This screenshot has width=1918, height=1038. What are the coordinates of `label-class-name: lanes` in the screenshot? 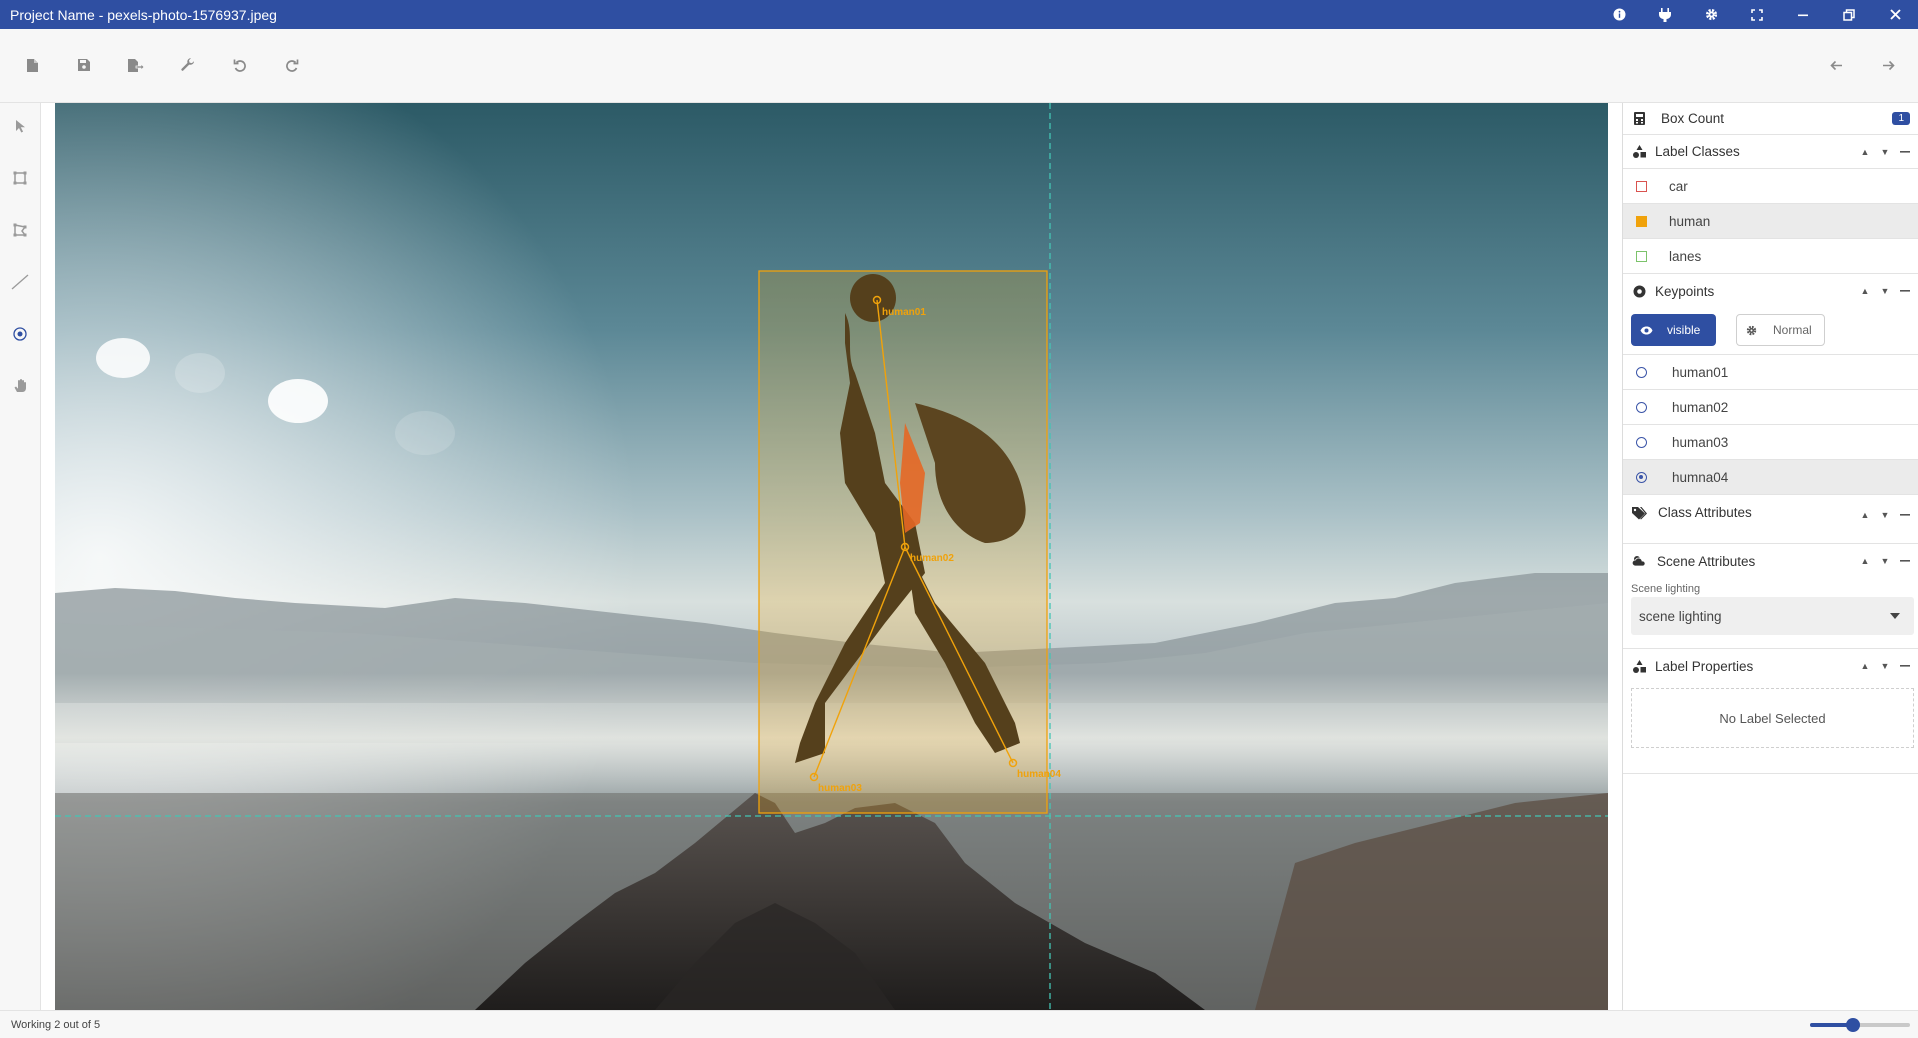 It's located at (1685, 256).